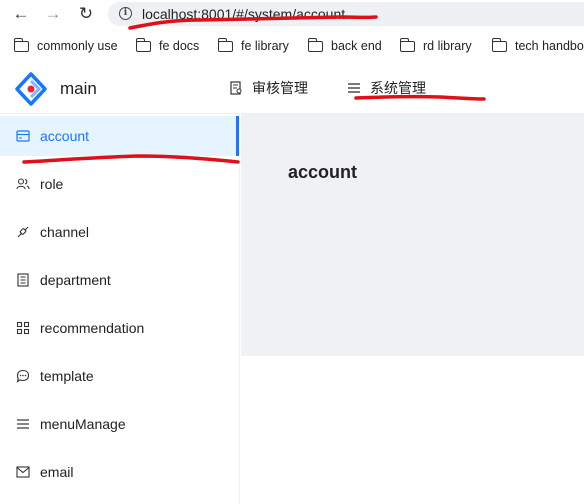  Describe the element at coordinates (120, 280) in the screenshot. I see `sidebar-item-department: department` at that location.